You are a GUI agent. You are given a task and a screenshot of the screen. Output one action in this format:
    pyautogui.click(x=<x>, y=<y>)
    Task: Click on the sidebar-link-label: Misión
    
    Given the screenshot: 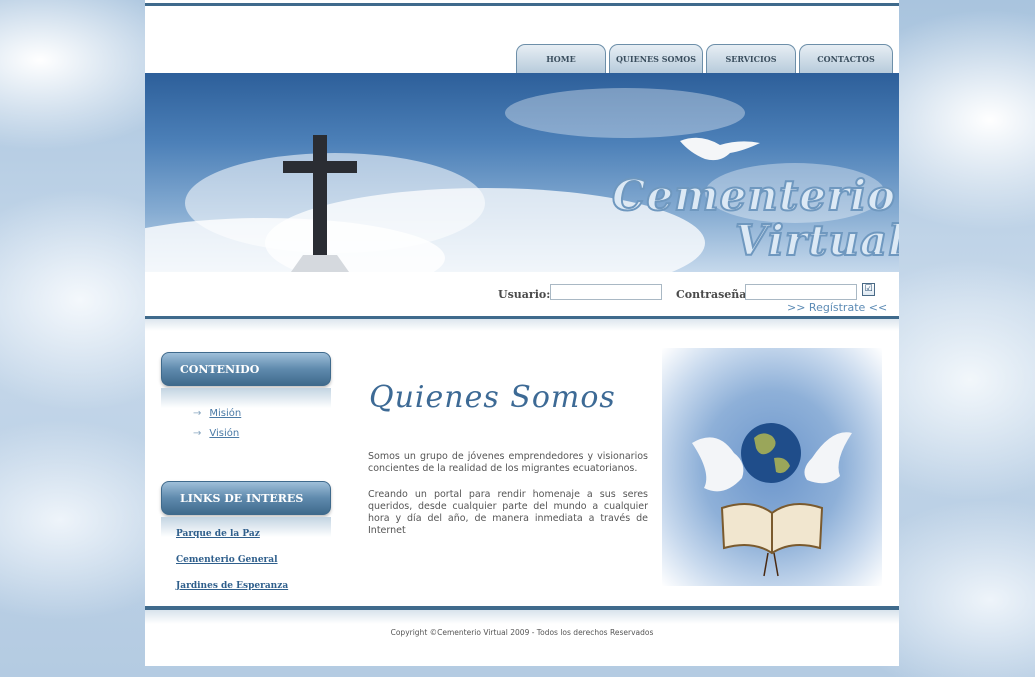 What is the action you would take?
    pyautogui.click(x=225, y=413)
    